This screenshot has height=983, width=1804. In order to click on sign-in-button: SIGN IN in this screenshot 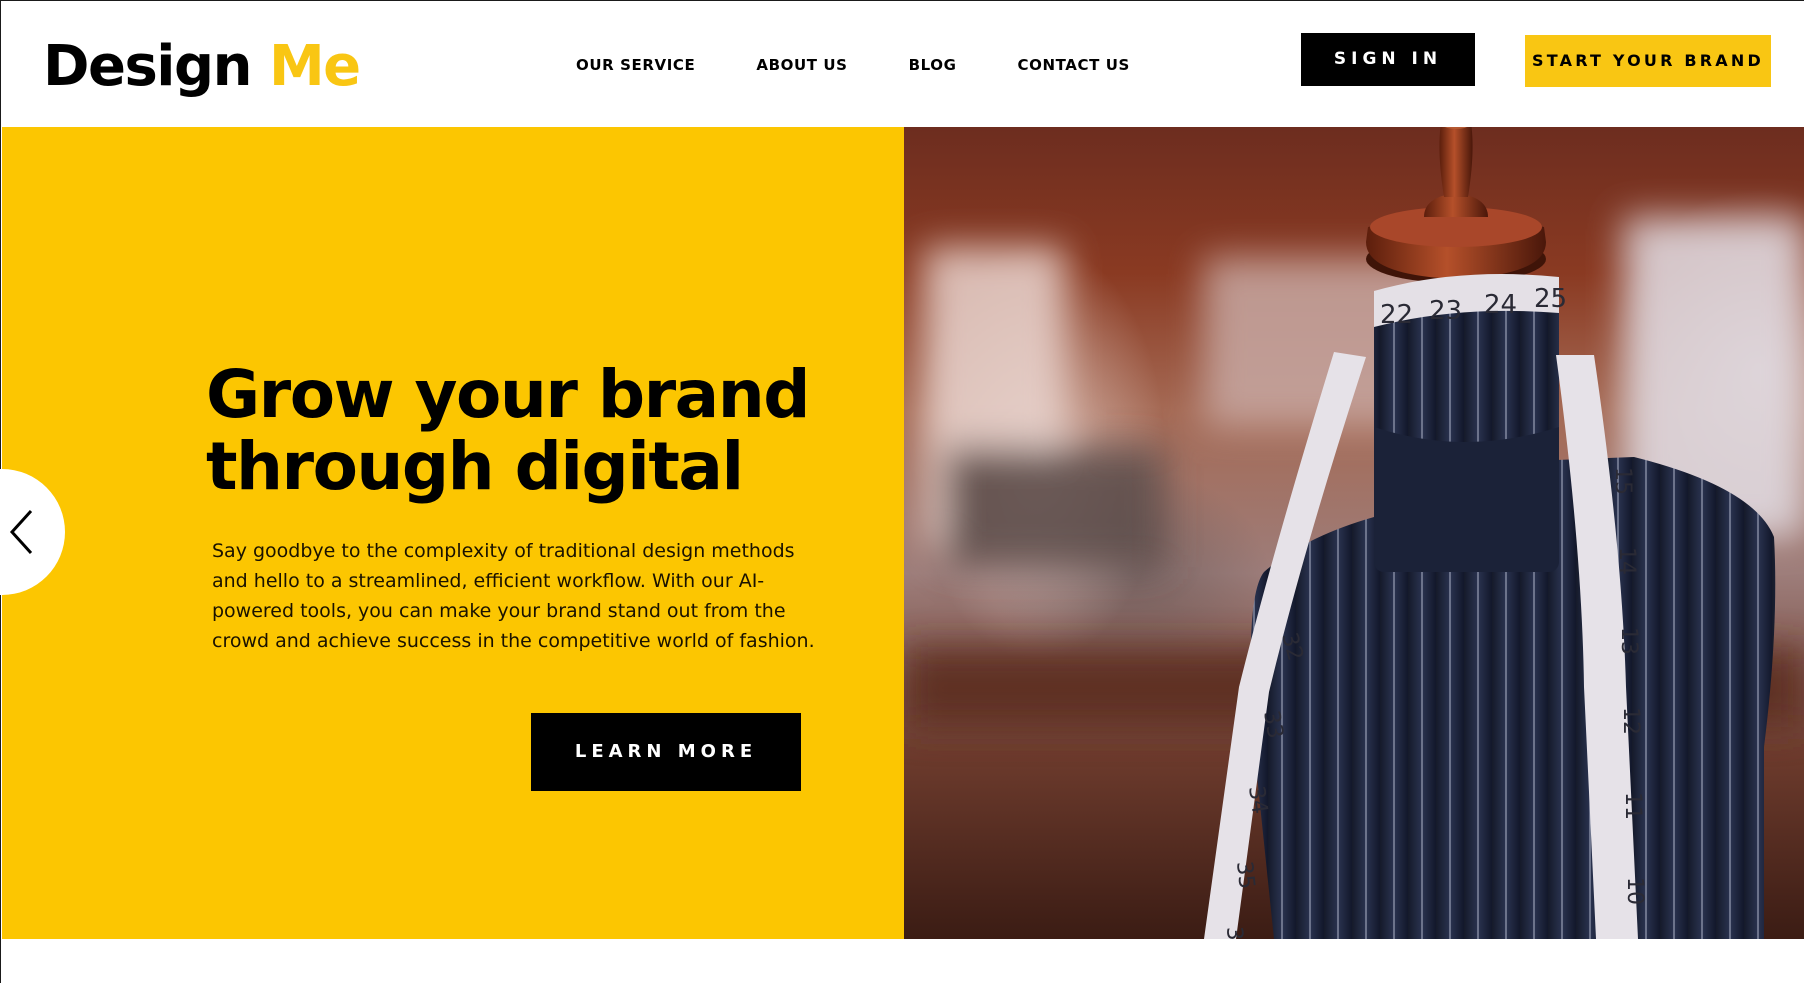, I will do `click(1388, 59)`.